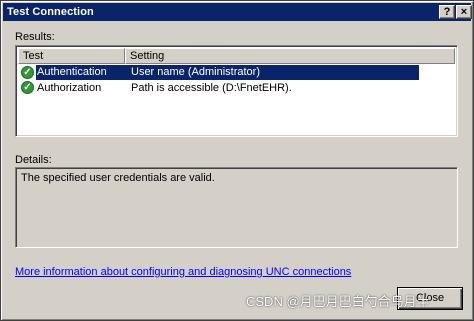 The width and height of the screenshot is (474, 321). Describe the element at coordinates (50, 12) in the screenshot. I see `dialog-title: Test Connection` at that location.